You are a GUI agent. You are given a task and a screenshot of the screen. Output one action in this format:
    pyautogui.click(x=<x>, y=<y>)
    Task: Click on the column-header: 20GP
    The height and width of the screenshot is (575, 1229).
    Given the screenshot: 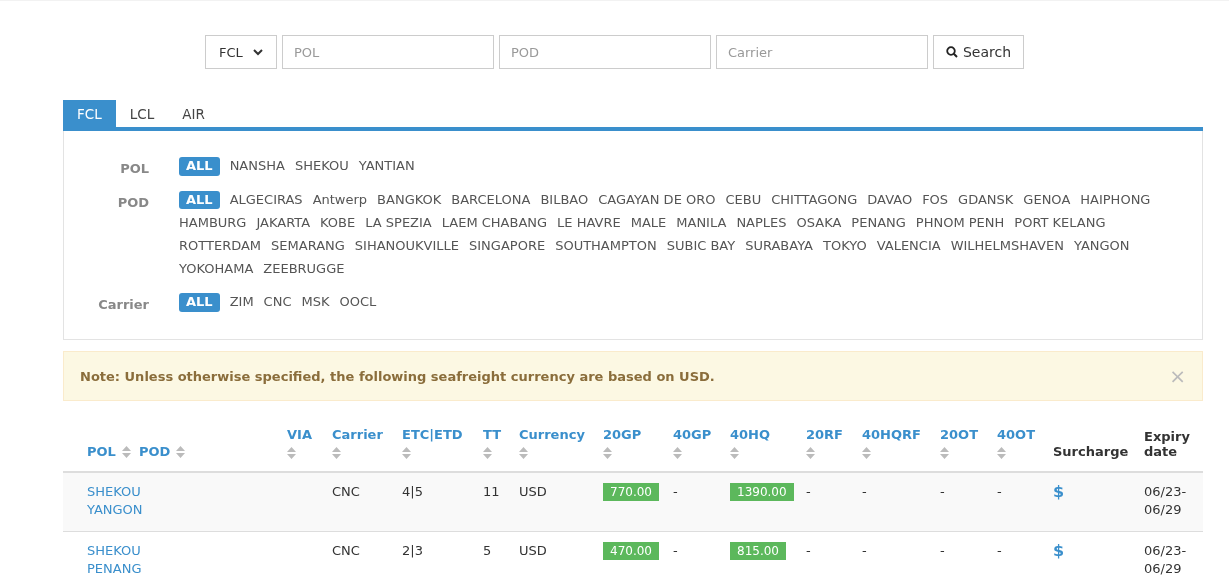 What is the action you would take?
    pyautogui.click(x=630, y=434)
    